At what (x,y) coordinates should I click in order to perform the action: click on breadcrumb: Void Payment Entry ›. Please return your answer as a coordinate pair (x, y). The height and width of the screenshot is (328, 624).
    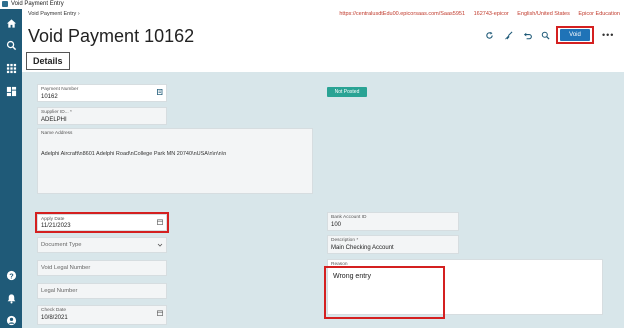
    Looking at the image, I should click on (54, 14).